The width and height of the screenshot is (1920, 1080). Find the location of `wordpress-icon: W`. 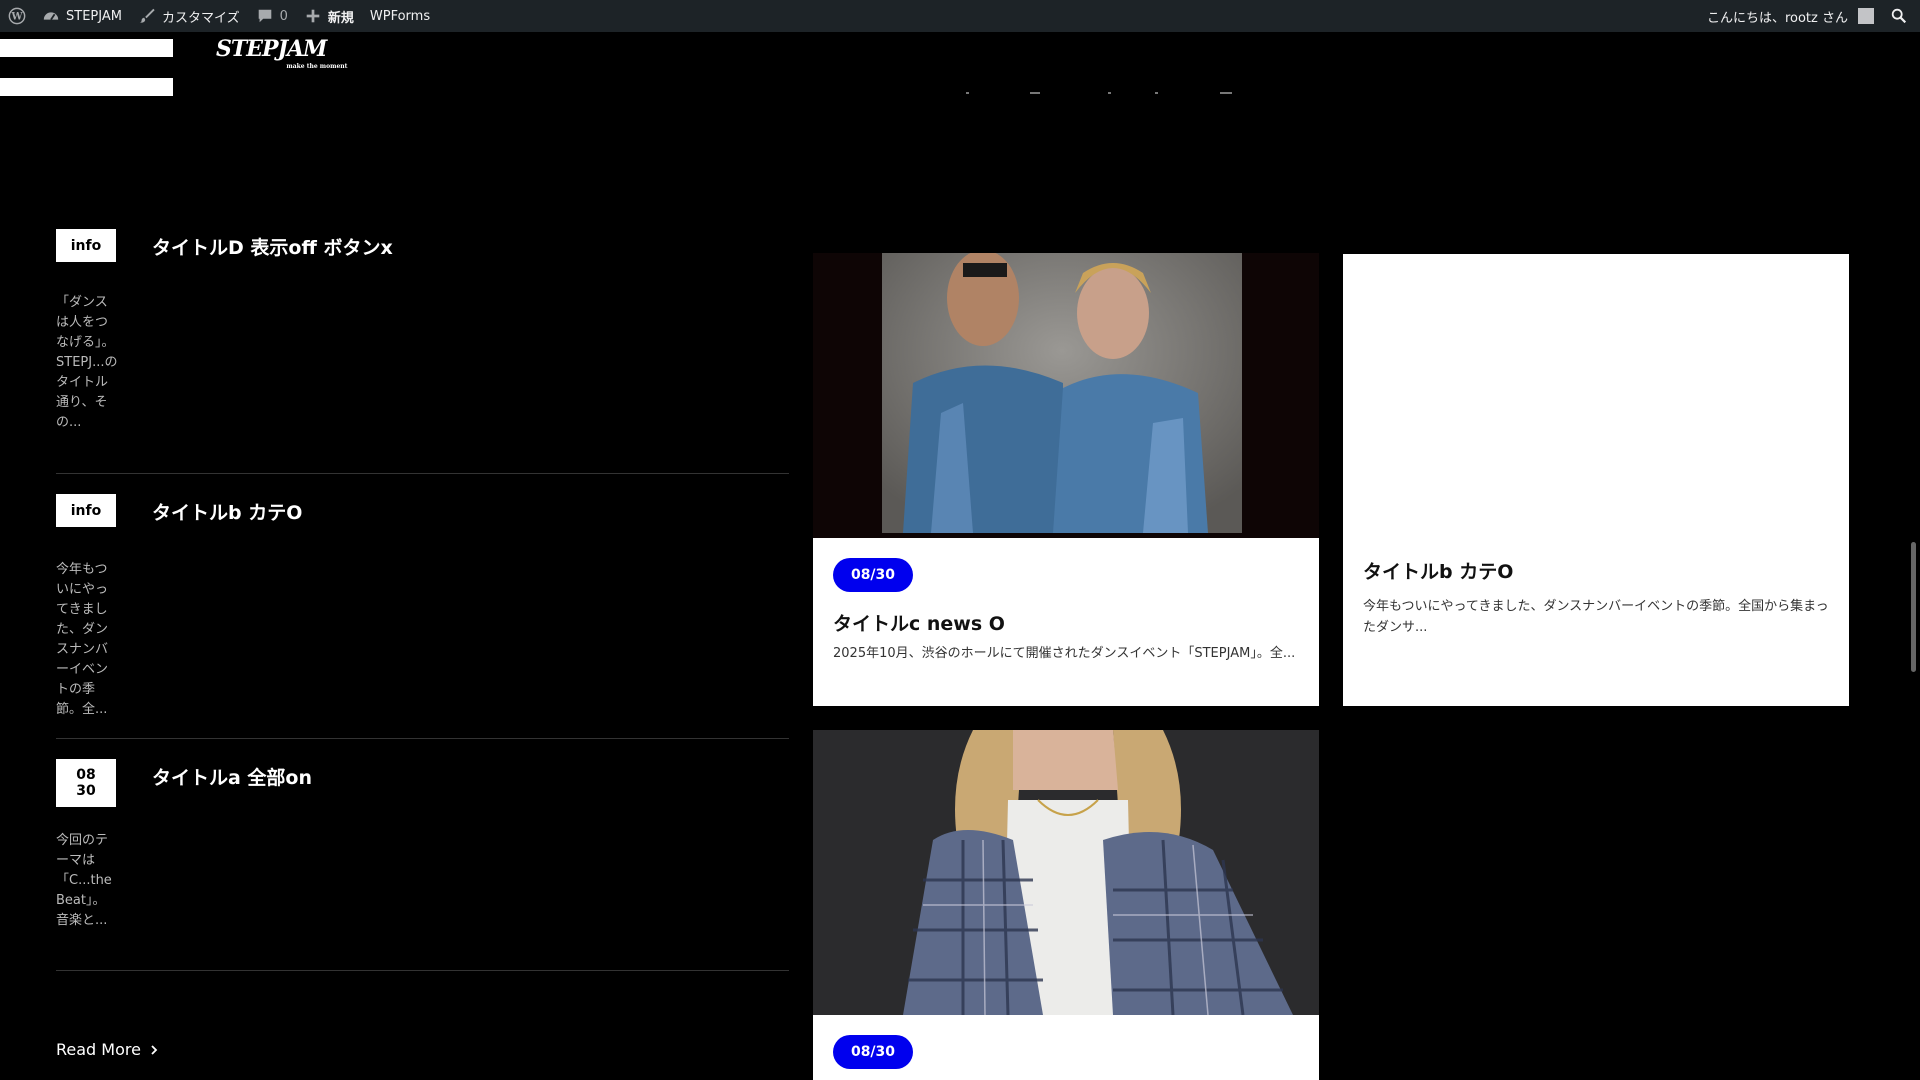

wordpress-icon: W is located at coordinates (17, 16).